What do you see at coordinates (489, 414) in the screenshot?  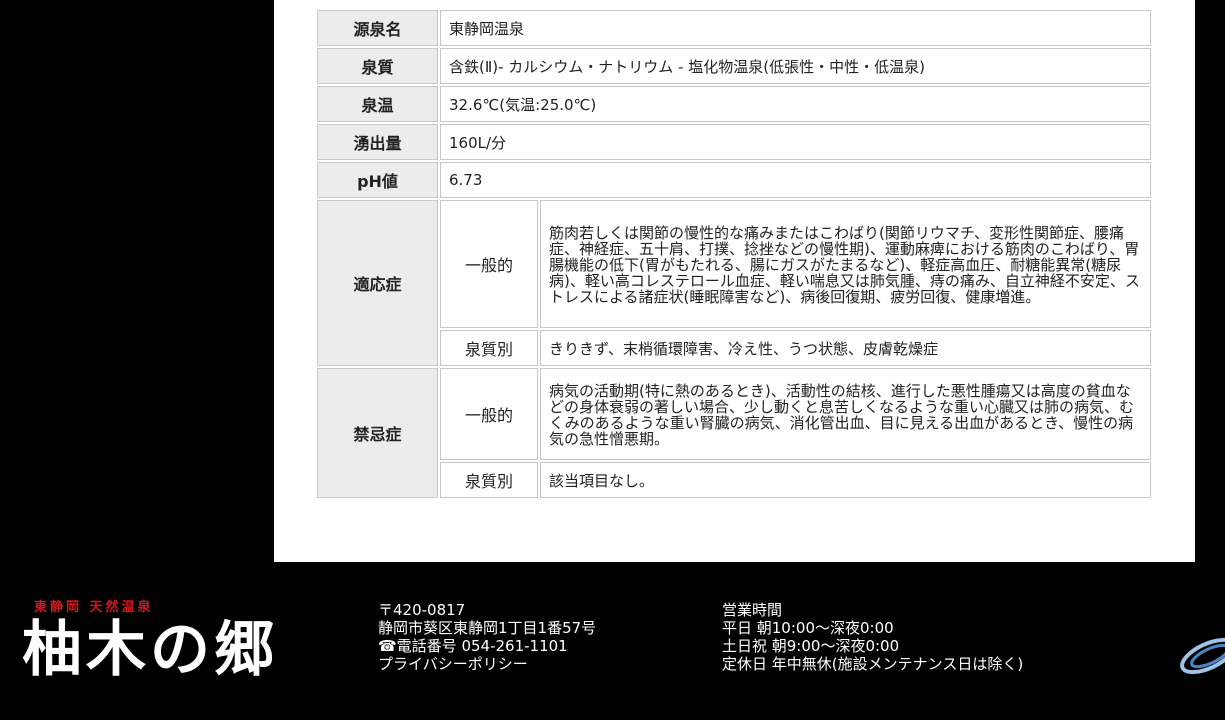 I see `contraindications-general-label: 一般的` at bounding box center [489, 414].